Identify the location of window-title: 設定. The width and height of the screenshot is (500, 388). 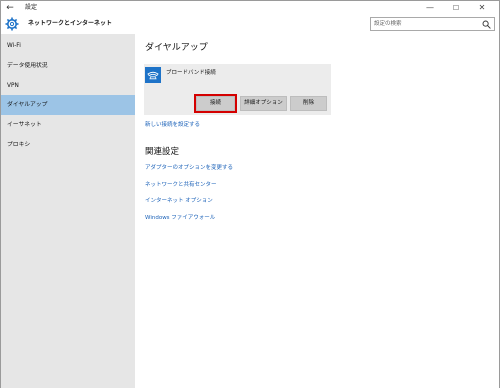
(31, 7).